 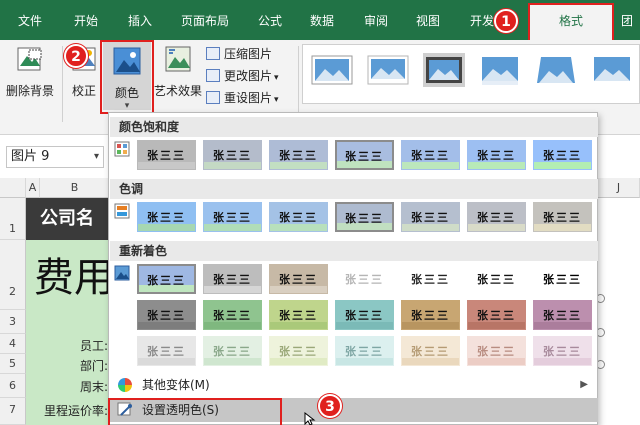 I want to click on compress-icon, so click(x=213, y=53).